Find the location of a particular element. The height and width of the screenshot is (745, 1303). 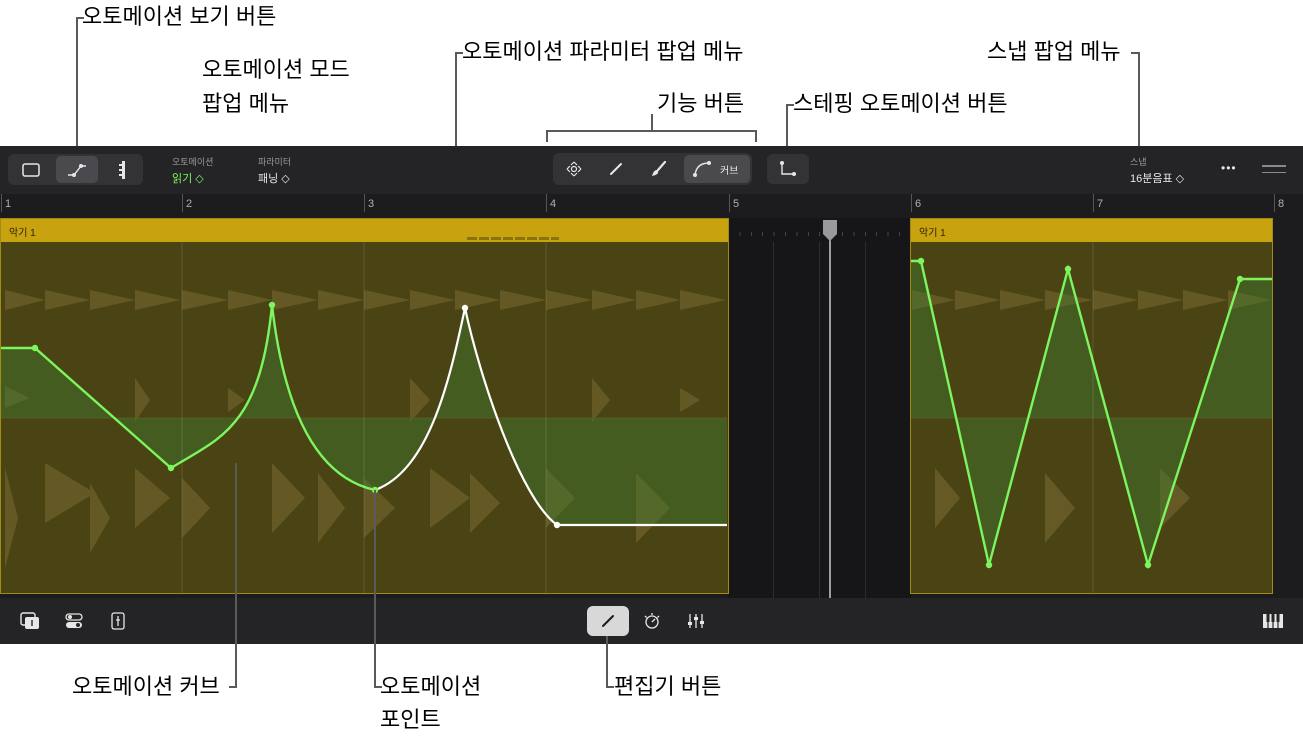

stepping-automation-button is located at coordinates (788, 169).